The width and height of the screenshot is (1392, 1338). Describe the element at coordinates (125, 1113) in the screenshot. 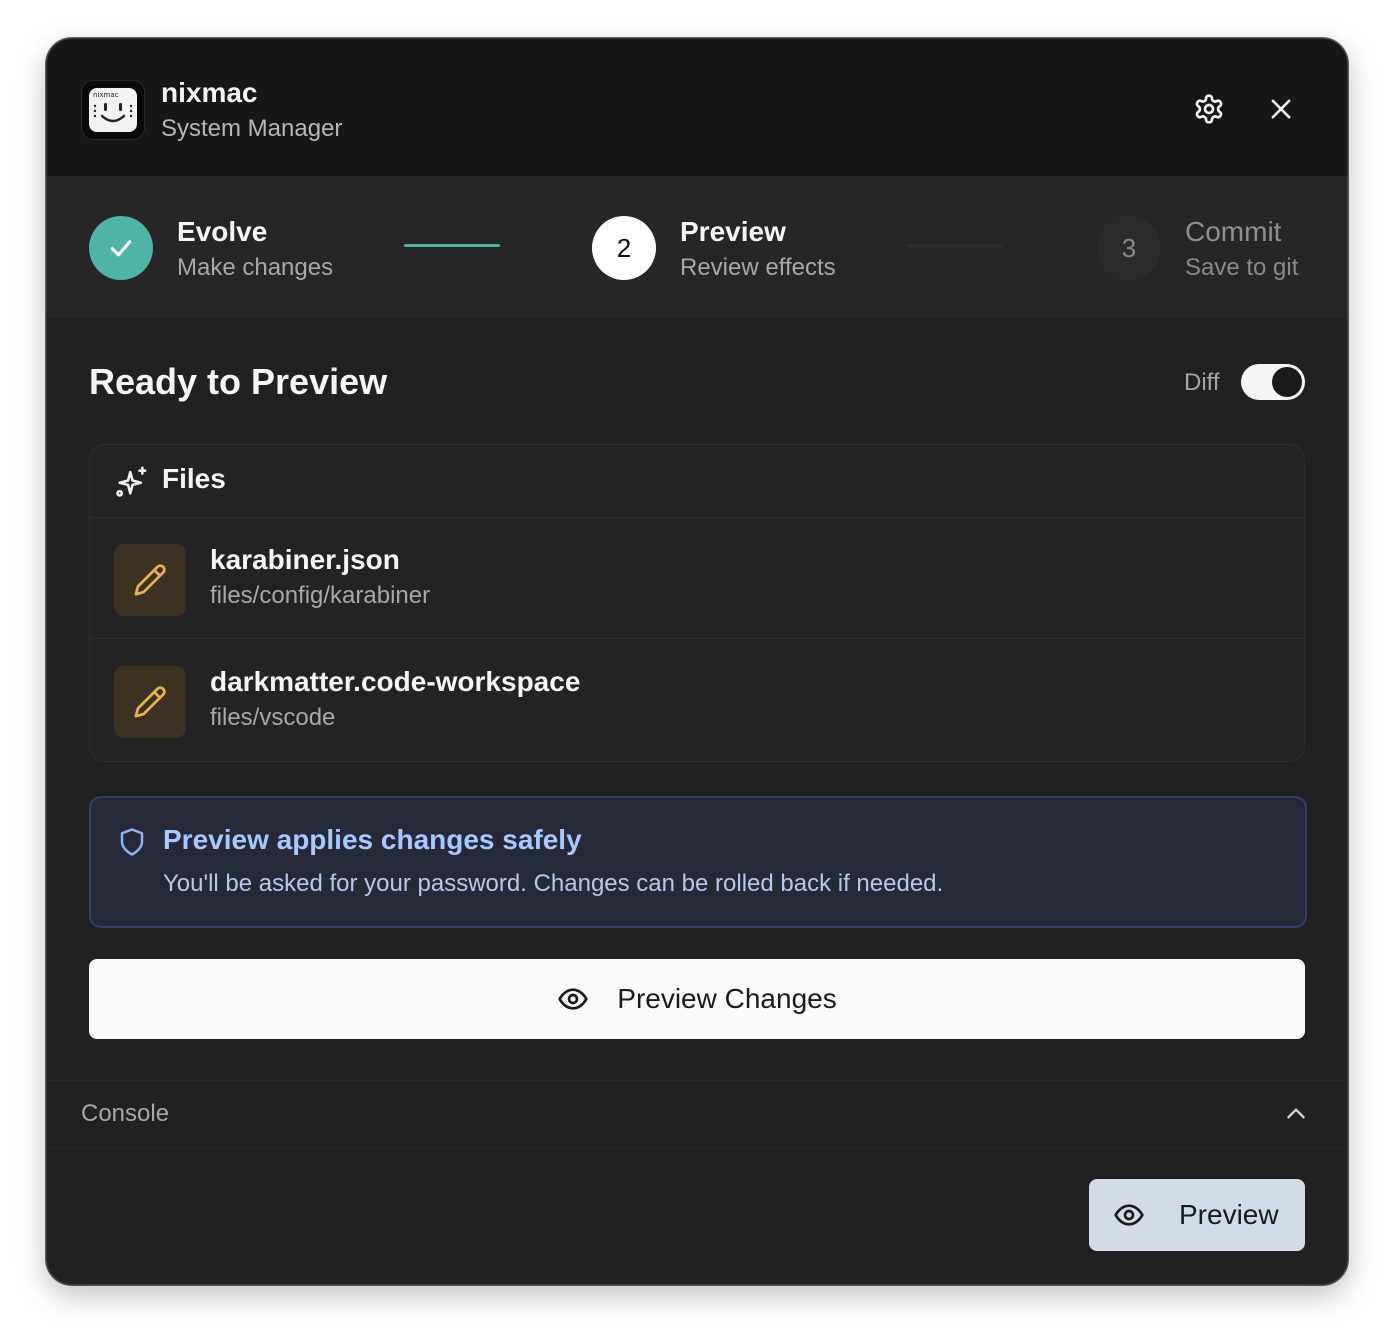

I see `console-label: Console` at that location.